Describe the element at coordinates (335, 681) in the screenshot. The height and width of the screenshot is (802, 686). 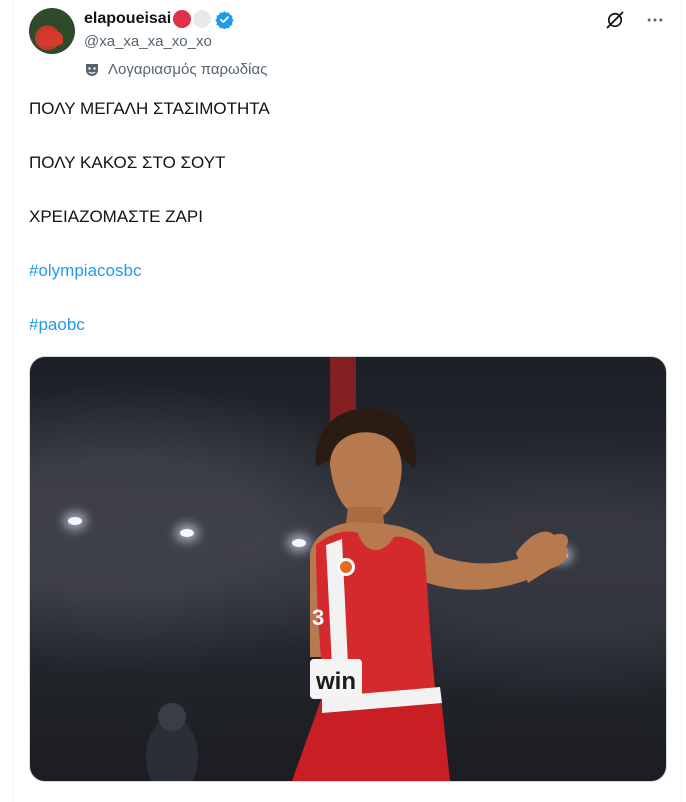
I see `jersey-sponsor-text: win` at that location.